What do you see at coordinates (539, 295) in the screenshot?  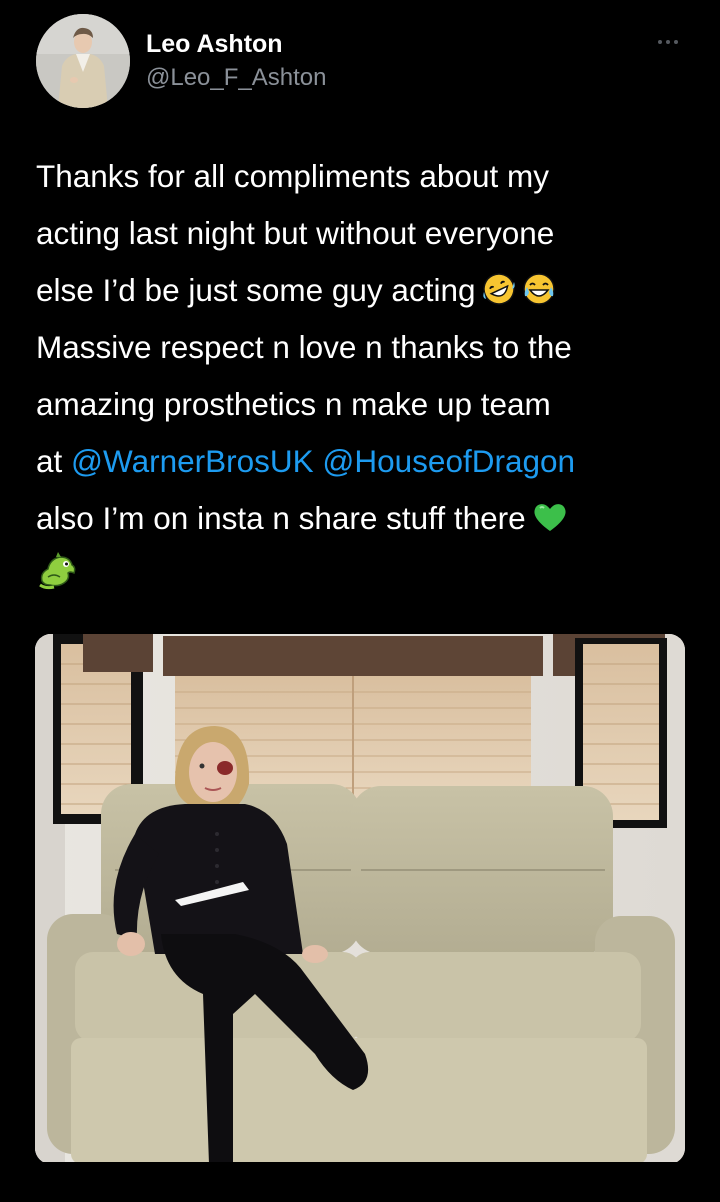 I see `tears-of-joy-emoji-icon` at bounding box center [539, 295].